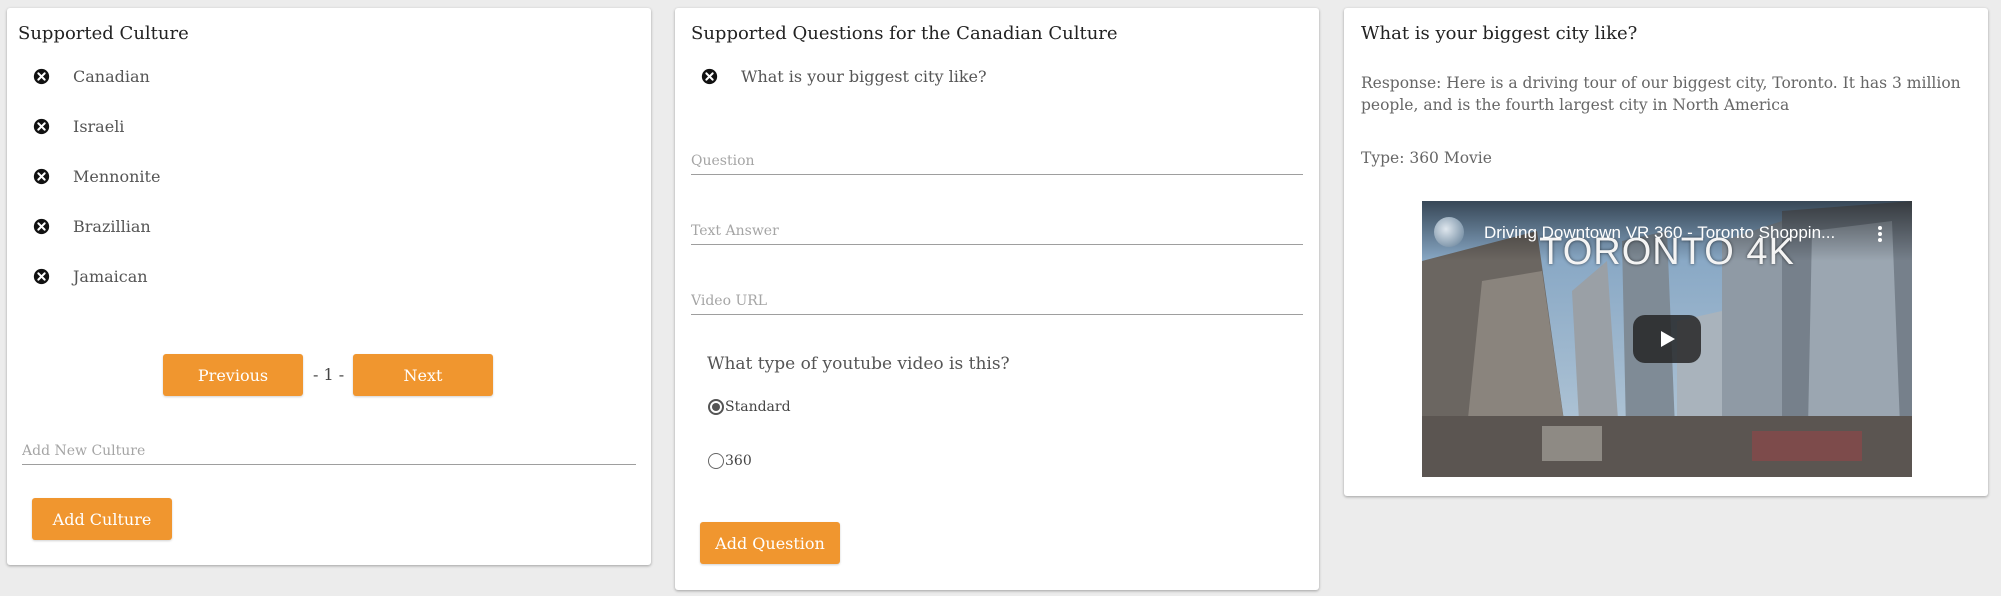 Image resolution: width=2001 pixels, height=596 pixels. I want to click on culture-label: Canadian, so click(111, 76).